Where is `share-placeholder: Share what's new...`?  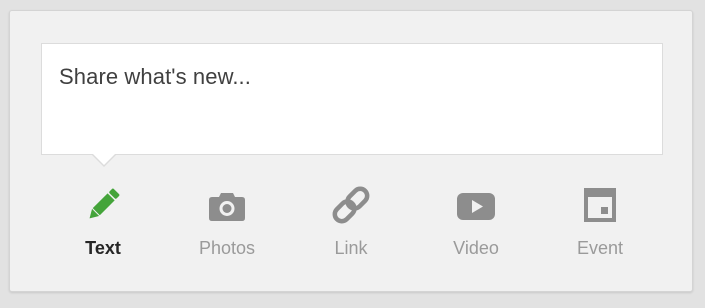
share-placeholder: Share what's new... is located at coordinates (155, 76).